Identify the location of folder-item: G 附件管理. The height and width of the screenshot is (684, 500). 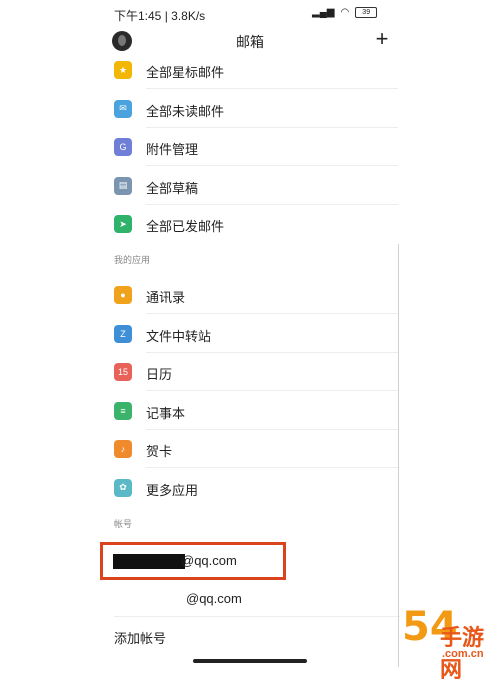
(249, 147).